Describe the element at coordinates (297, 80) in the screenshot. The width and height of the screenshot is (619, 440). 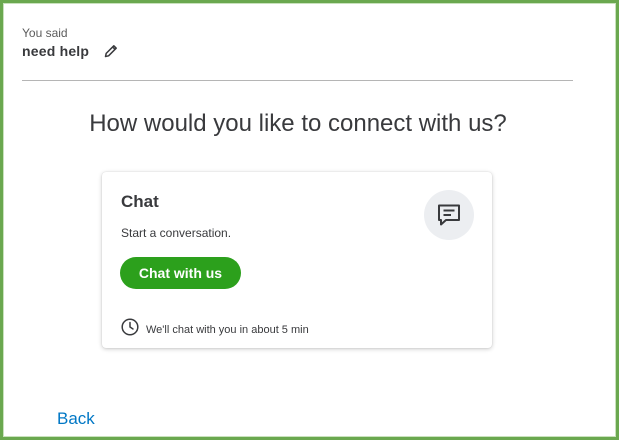
I see `divider` at that location.